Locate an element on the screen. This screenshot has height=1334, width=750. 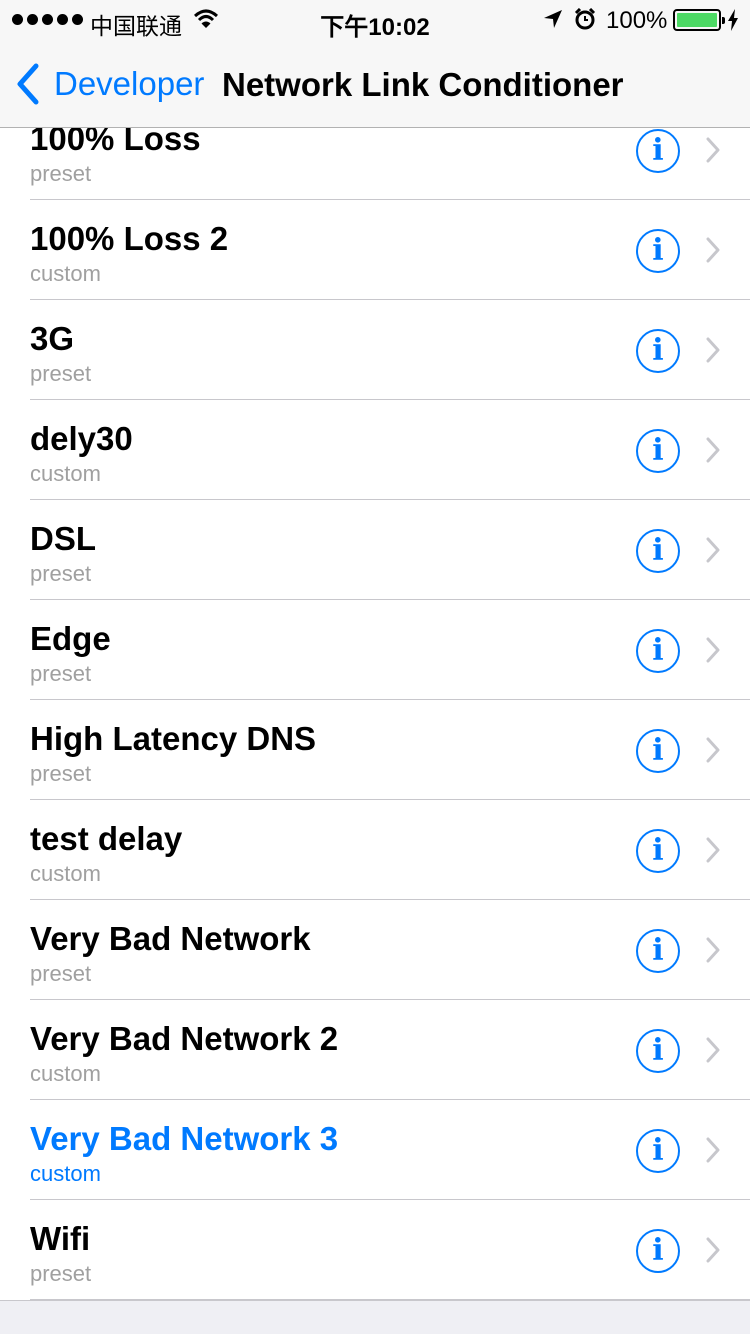
profile-name: DSL is located at coordinates (63, 538).